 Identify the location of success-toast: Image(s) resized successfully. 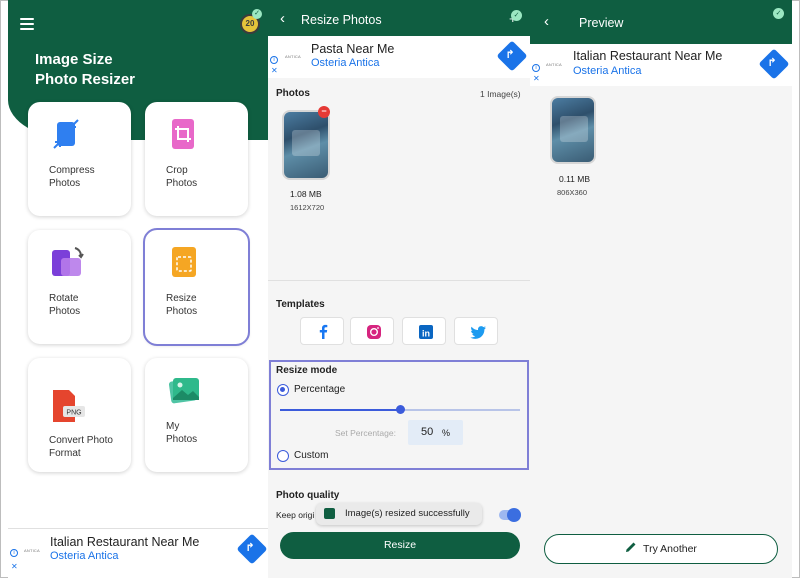
(399, 514).